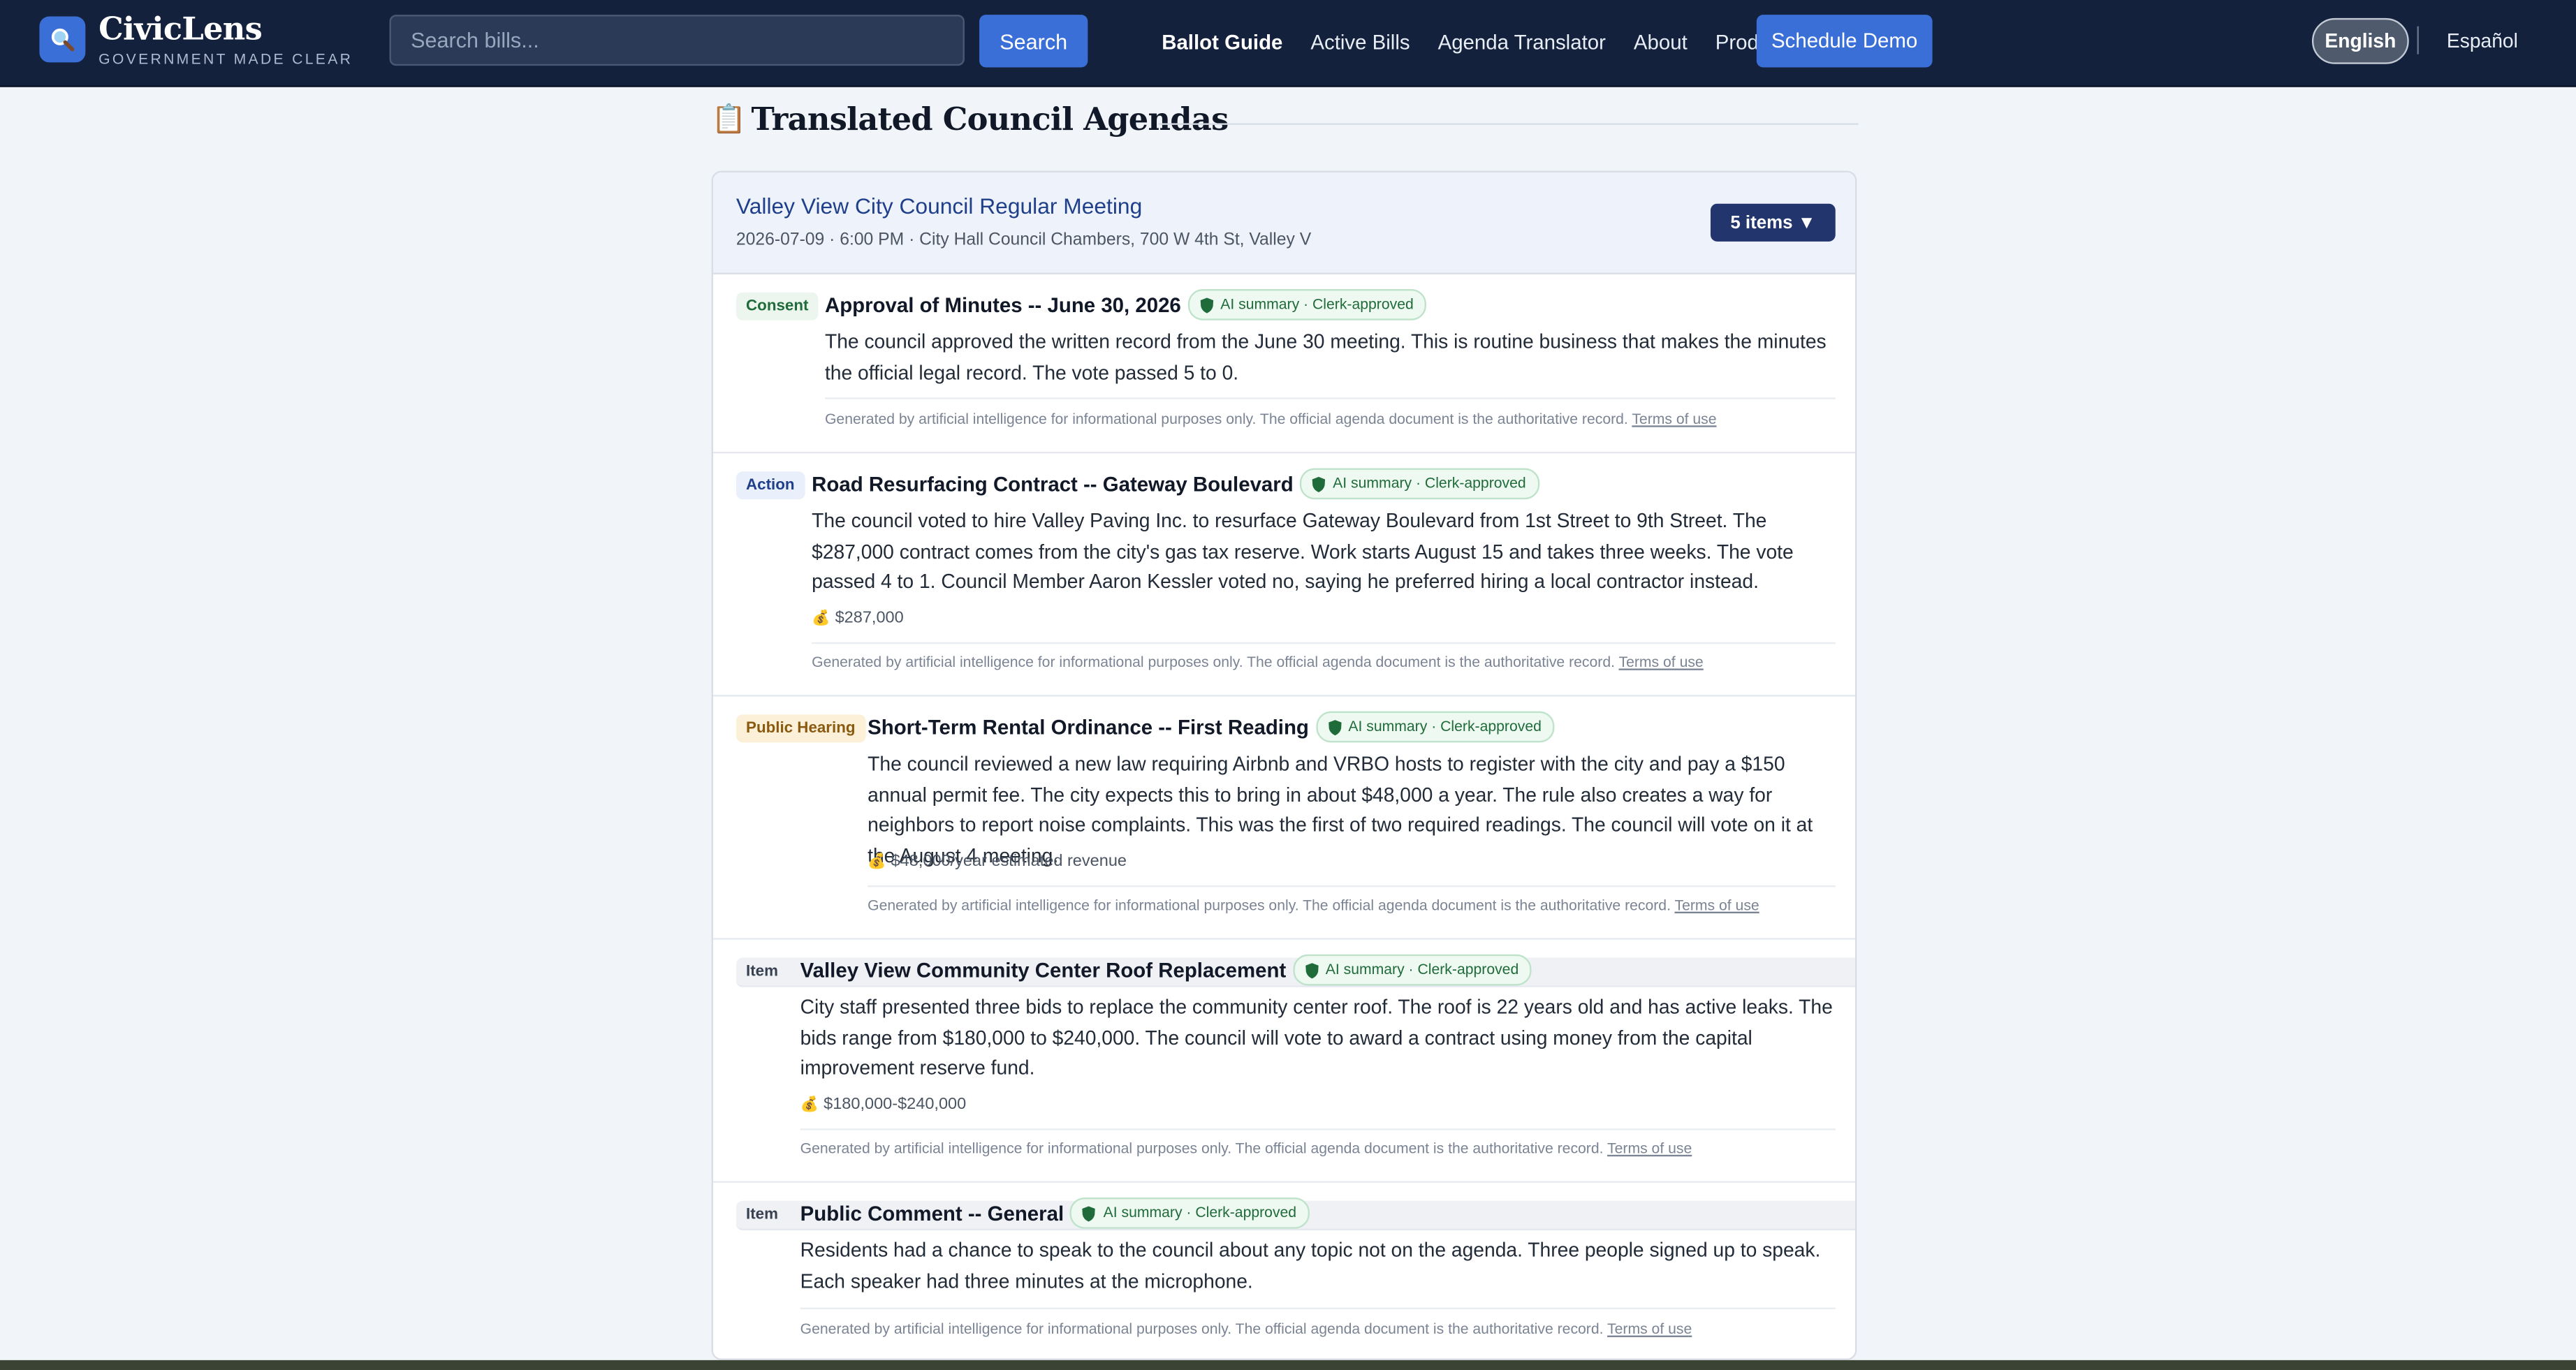 The image size is (2576, 1370). Describe the element at coordinates (932, 1213) in the screenshot. I see `item-title: Public Comment -- General` at that location.